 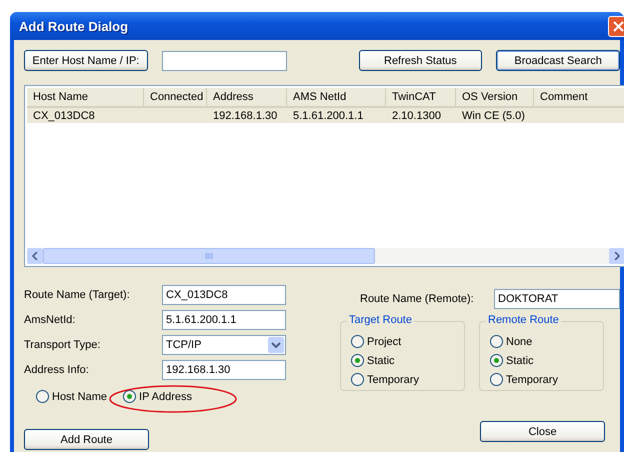 I want to click on close-dialog-button: Close, so click(x=542, y=431).